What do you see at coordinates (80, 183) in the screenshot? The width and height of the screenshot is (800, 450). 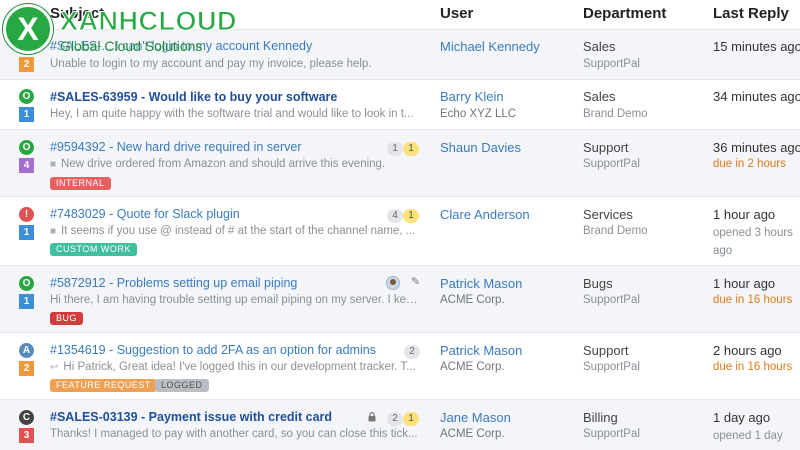 I see `tag-internal: INTERNAL` at bounding box center [80, 183].